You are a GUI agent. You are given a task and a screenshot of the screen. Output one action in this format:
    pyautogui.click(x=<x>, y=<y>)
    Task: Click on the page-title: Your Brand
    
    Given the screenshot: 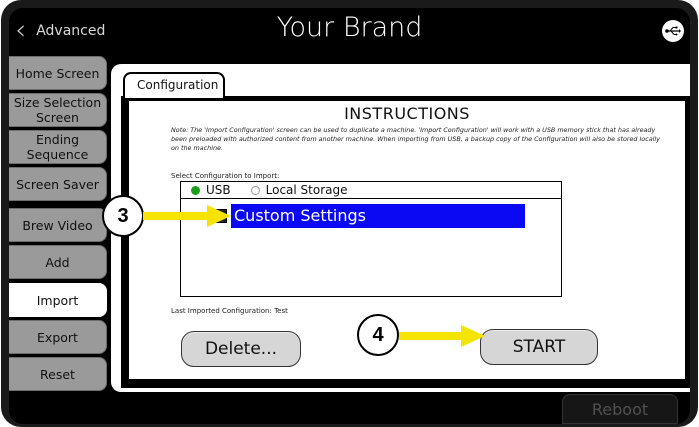 What is the action you would take?
    pyautogui.click(x=349, y=27)
    